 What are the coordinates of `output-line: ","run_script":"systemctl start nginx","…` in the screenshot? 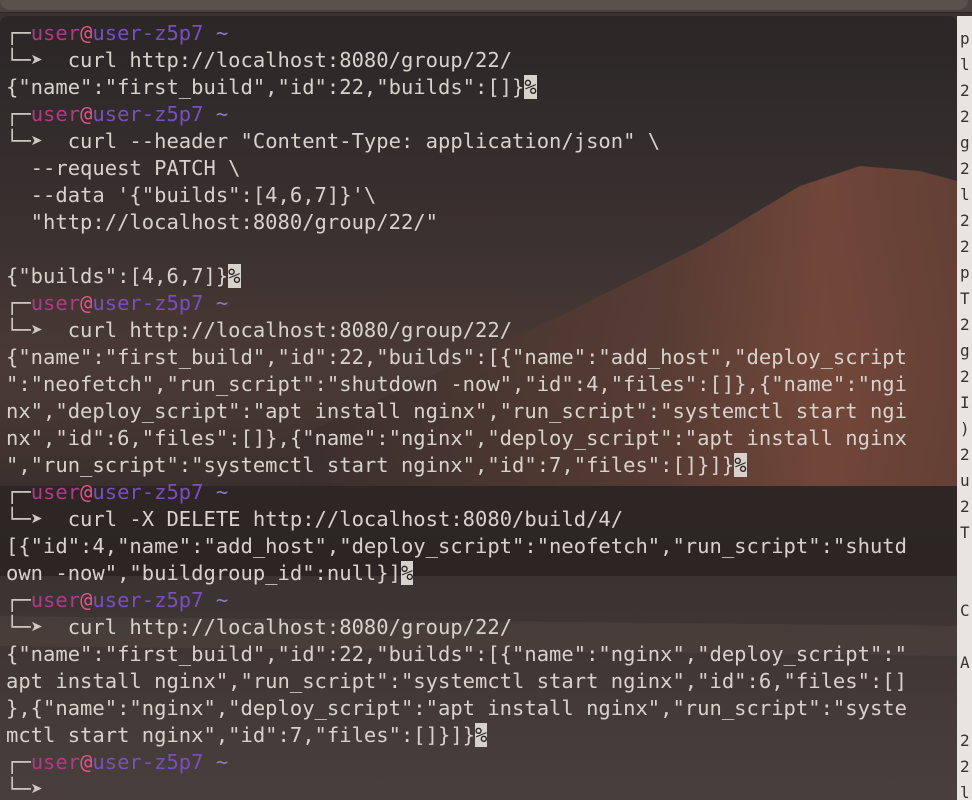 It's located at (480, 465).